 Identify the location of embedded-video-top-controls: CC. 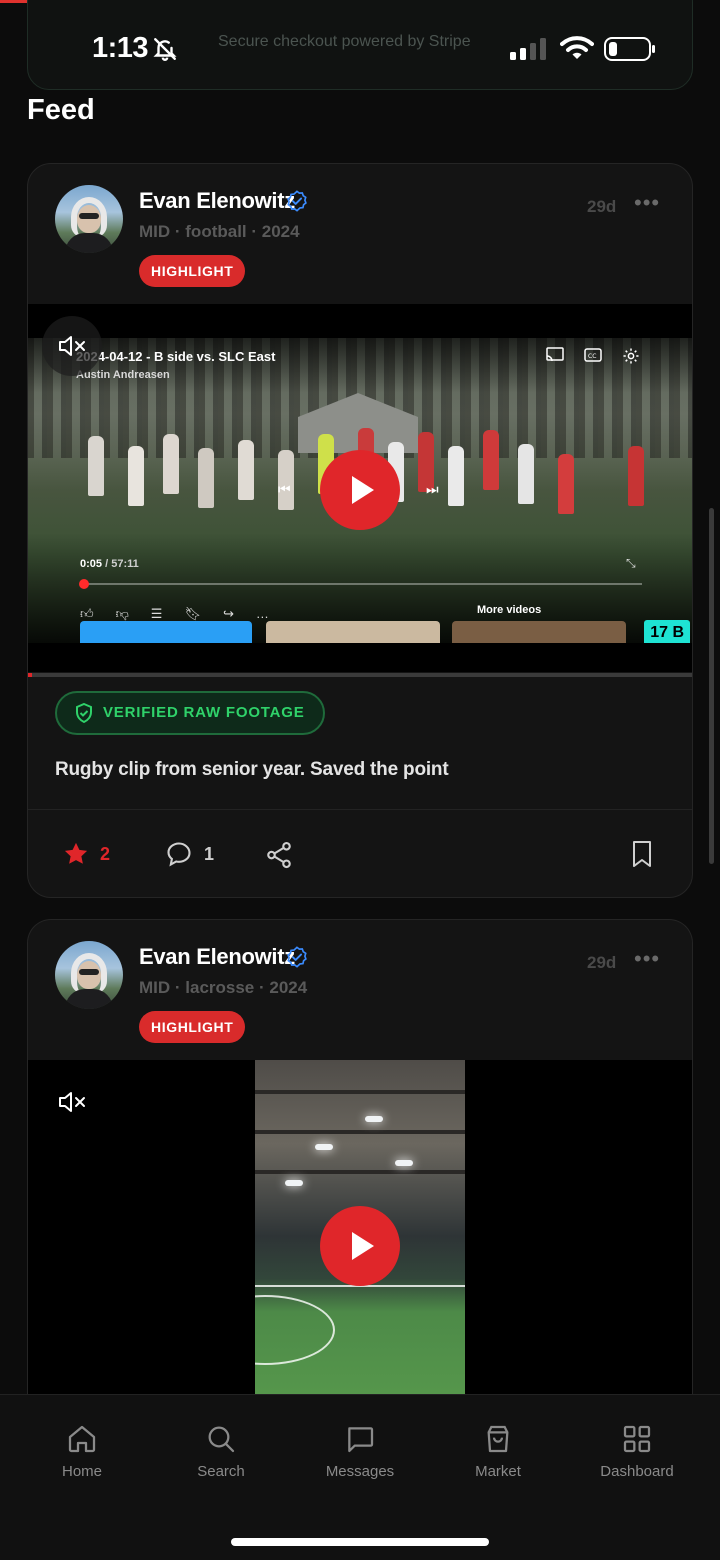
(593, 356).